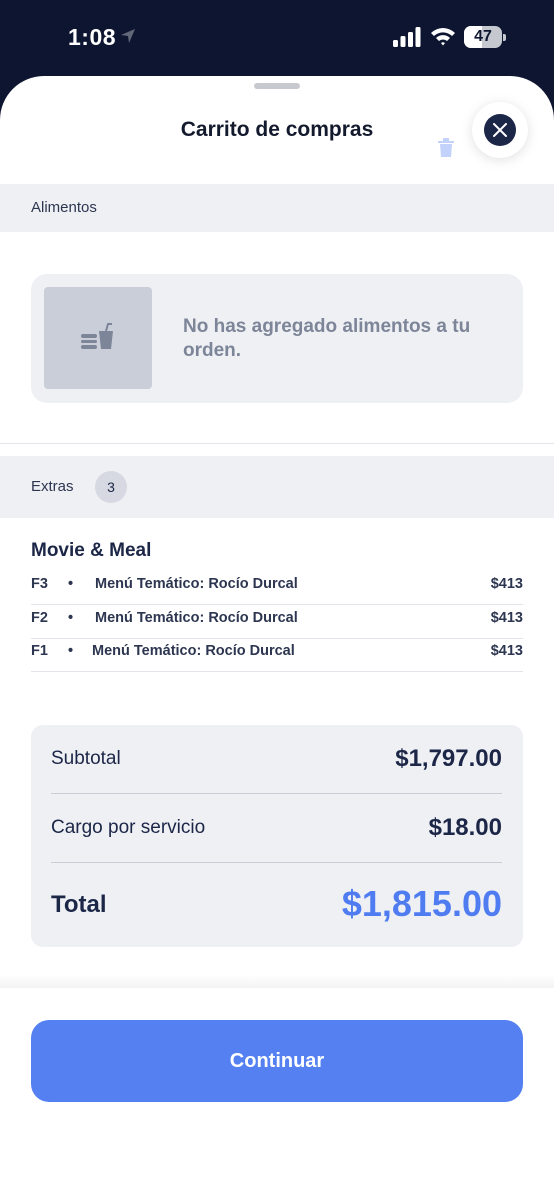  I want to click on empty-foods-message: No has agregado alimentos a tu orden., so click(327, 338).